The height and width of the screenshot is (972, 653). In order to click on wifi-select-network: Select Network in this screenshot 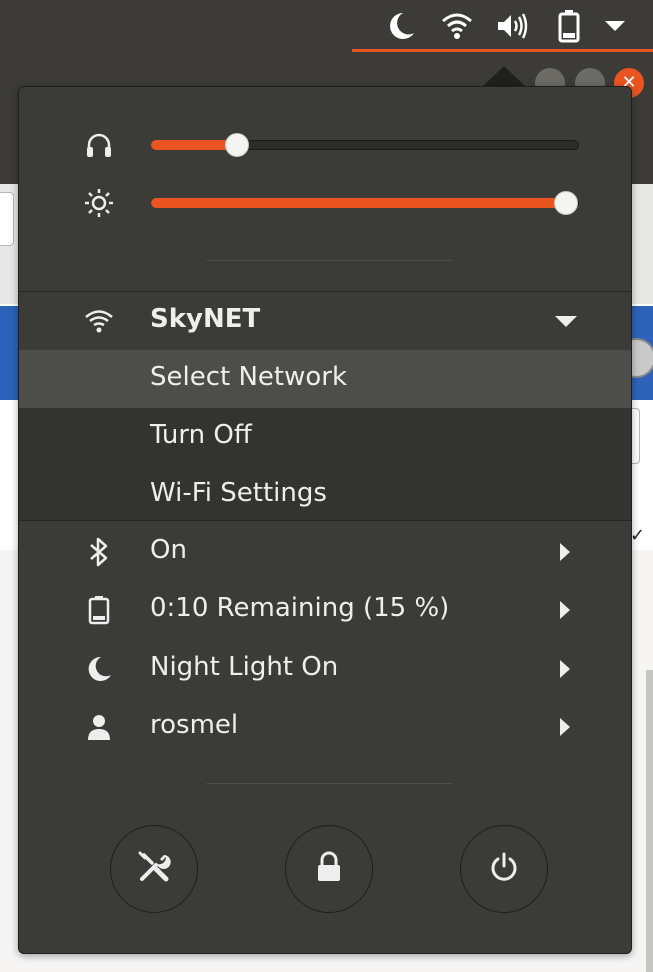, I will do `click(325, 379)`.